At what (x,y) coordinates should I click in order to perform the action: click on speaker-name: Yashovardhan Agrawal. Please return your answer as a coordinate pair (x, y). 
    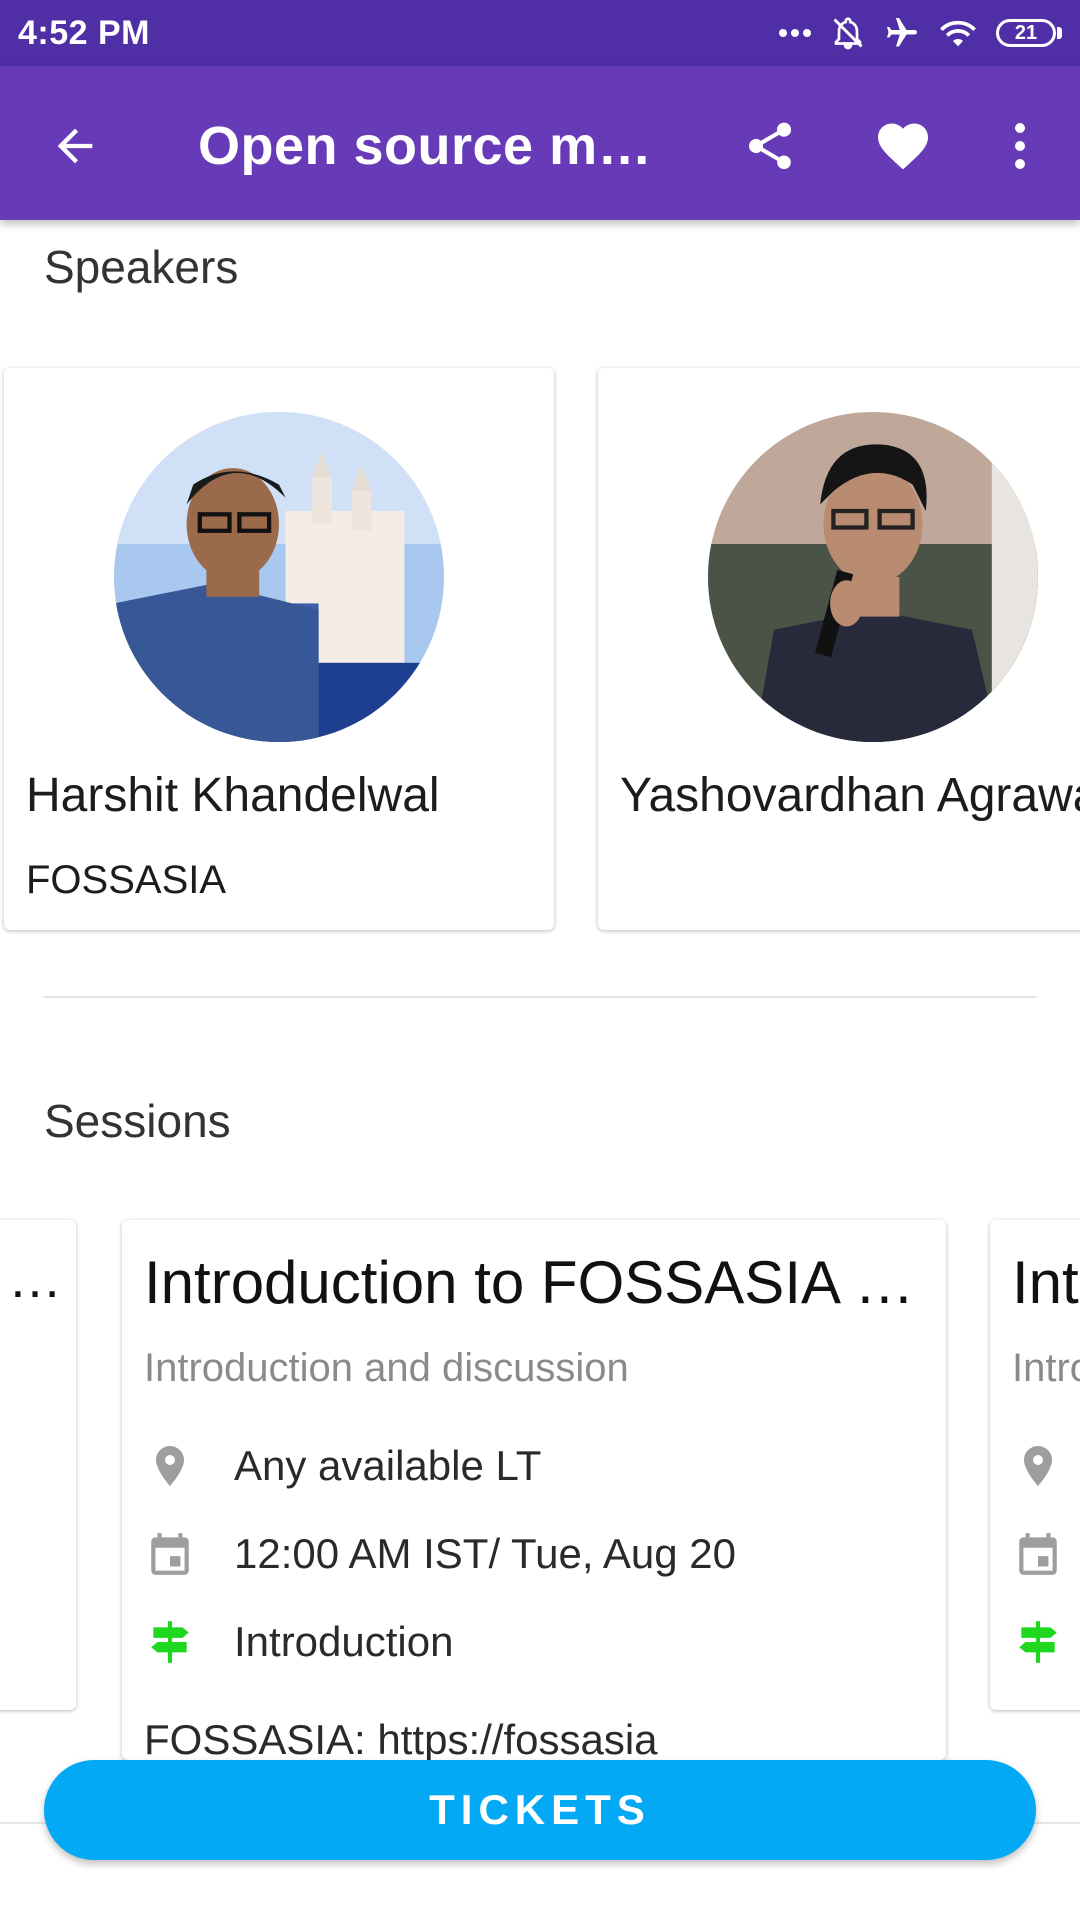
    Looking at the image, I should click on (850, 795).